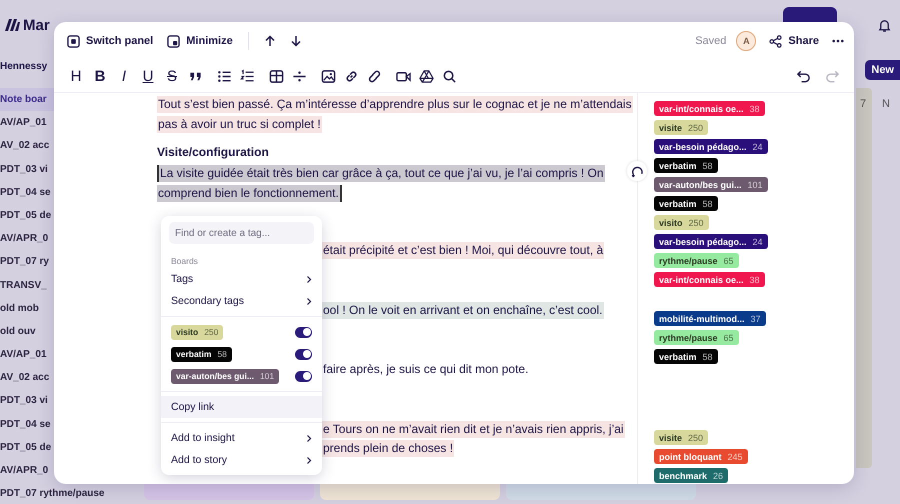 This screenshot has width=900, height=504. I want to click on format-button: B, so click(100, 76).